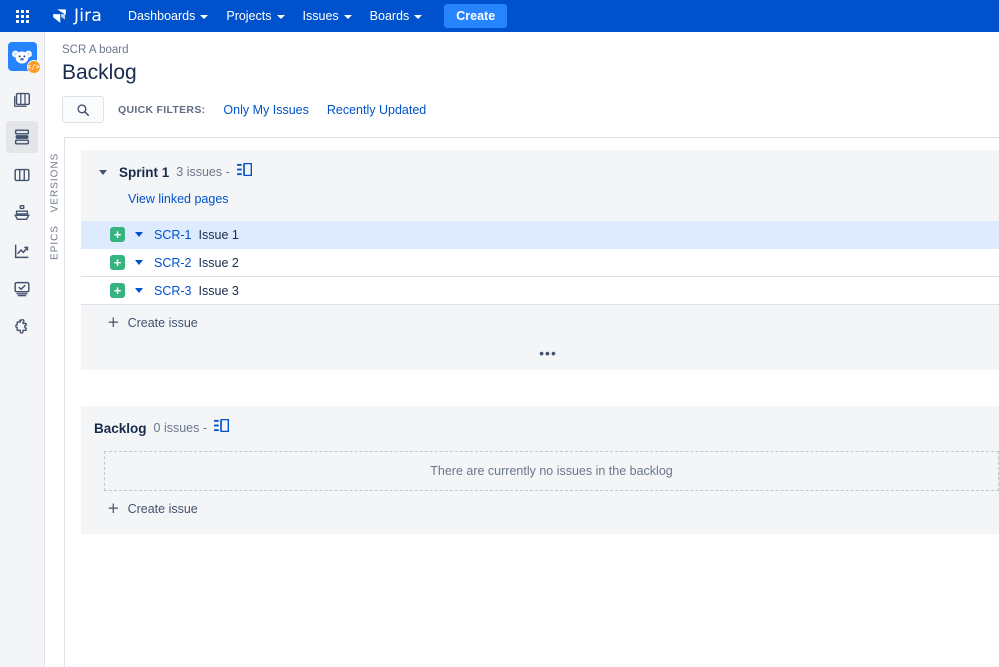  Describe the element at coordinates (173, 291) in the screenshot. I see `issue-key-link: SCR-3` at that location.